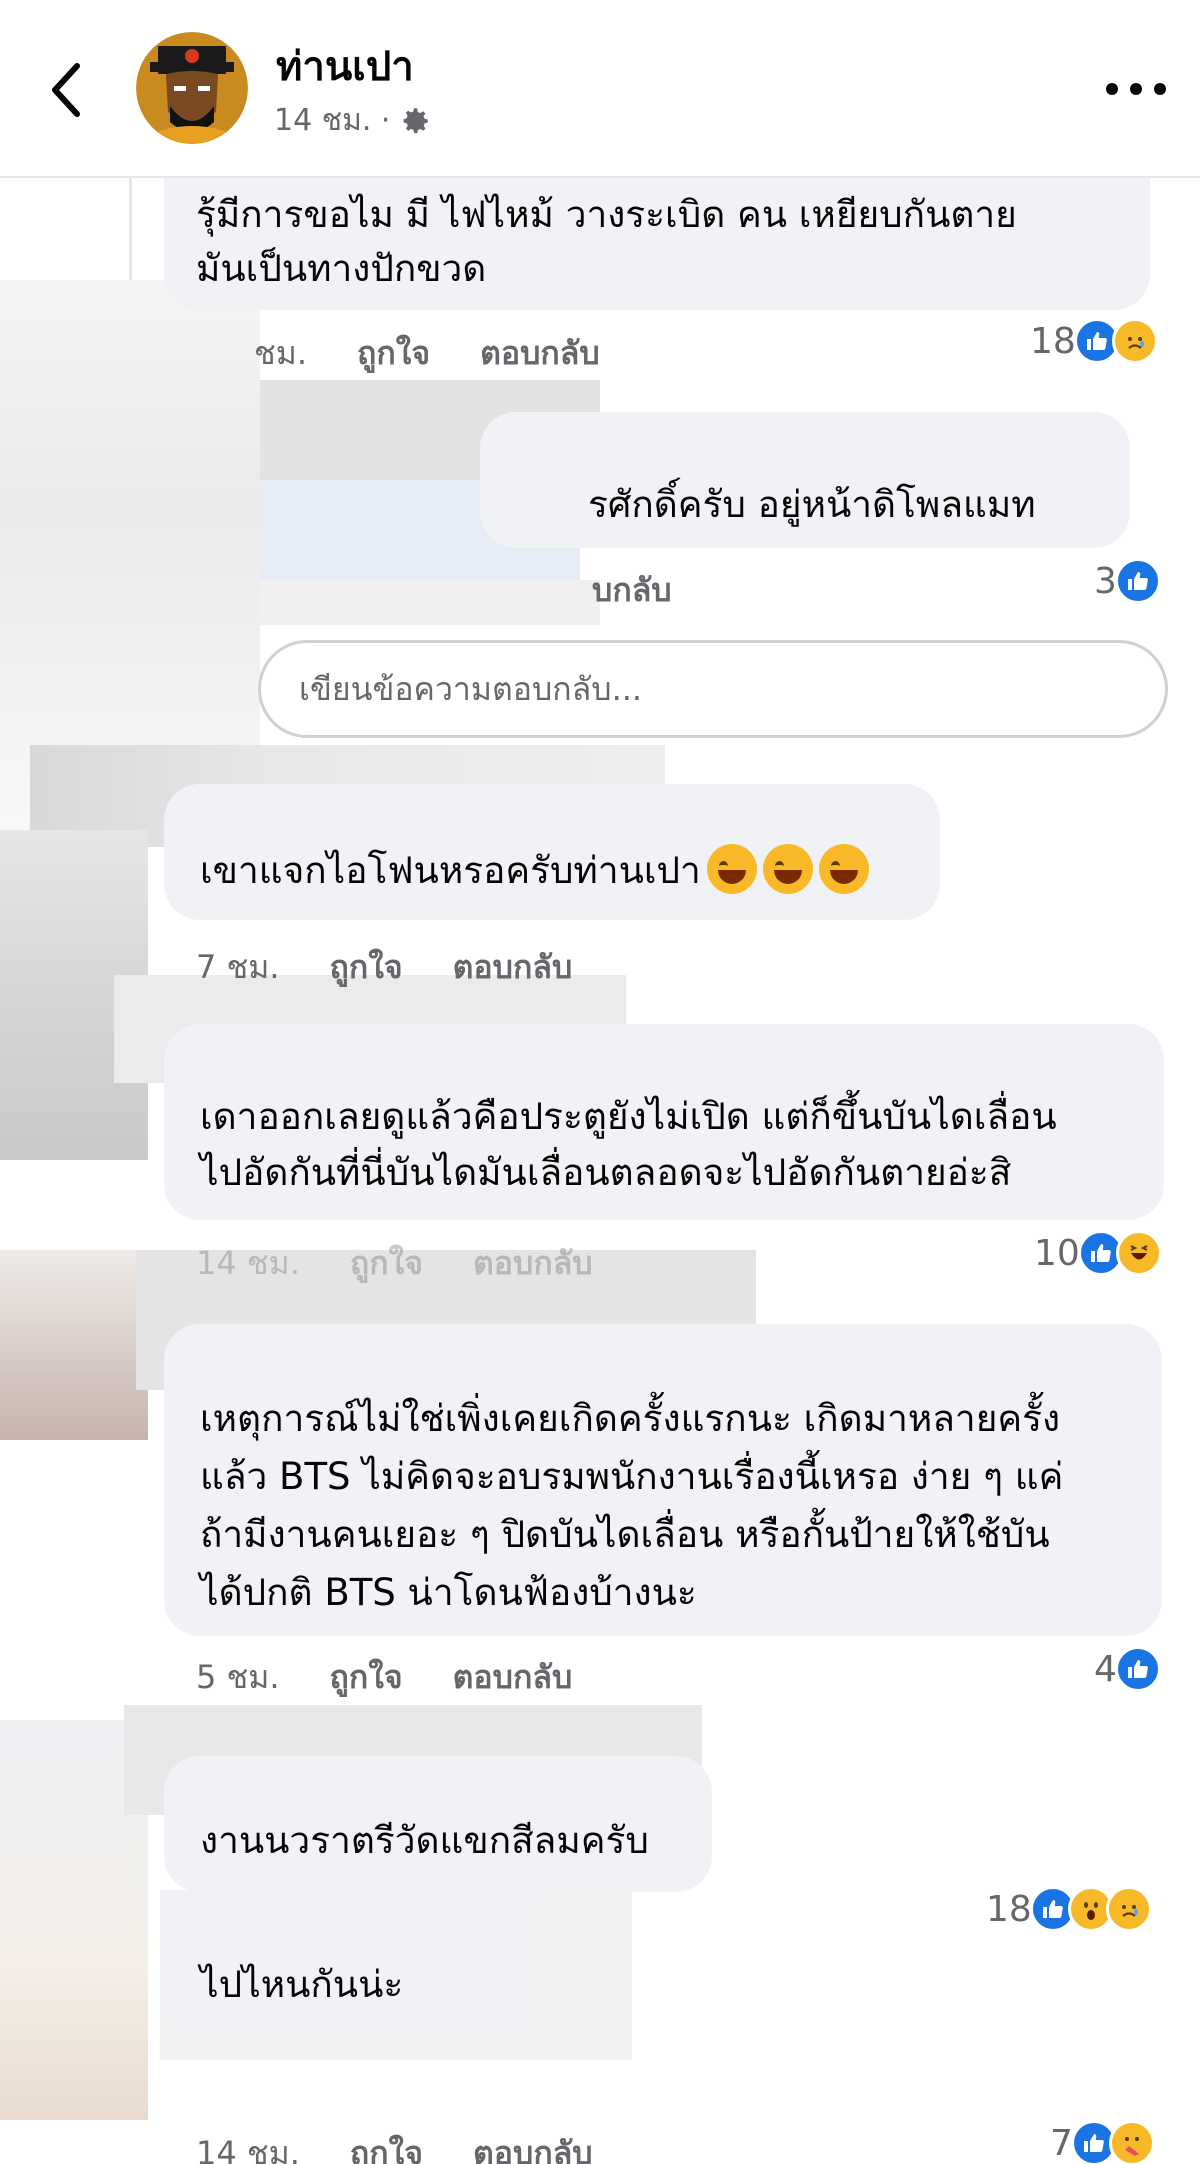  Describe the element at coordinates (1131, 2142) in the screenshot. I see `care-icon` at that location.